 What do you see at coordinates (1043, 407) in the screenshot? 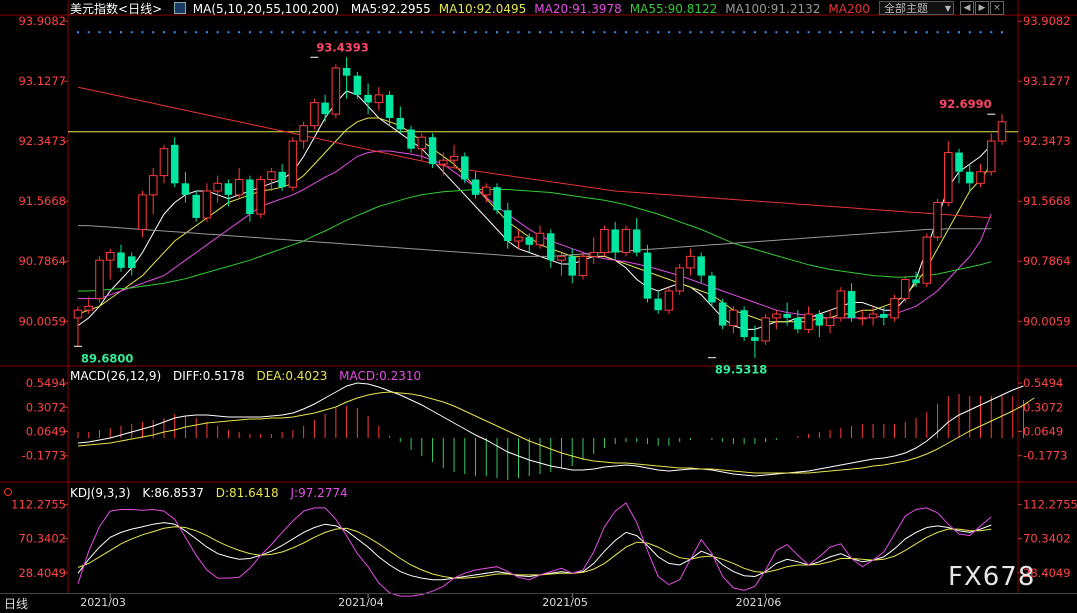
I see `macd-tick-right: 0.3072` at bounding box center [1043, 407].